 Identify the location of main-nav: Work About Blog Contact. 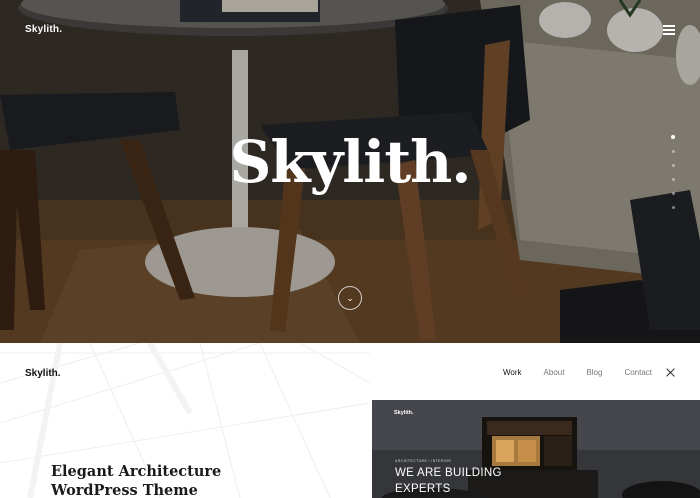
(588, 372).